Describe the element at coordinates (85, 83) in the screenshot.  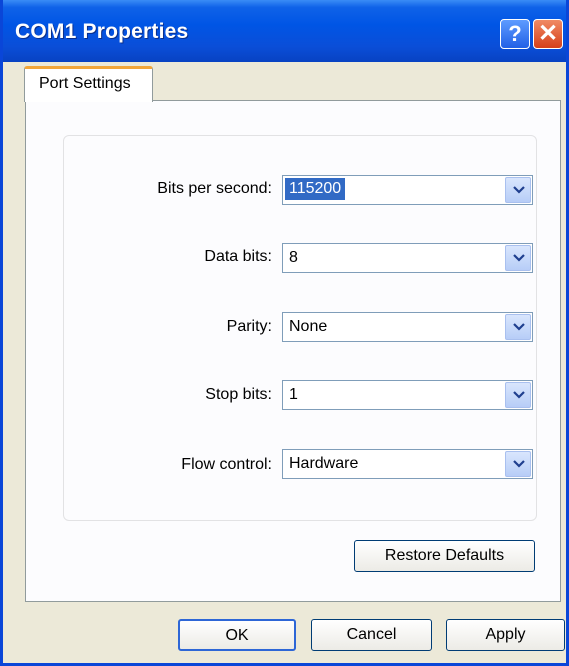
I see `tab-label: Port Settings` at that location.